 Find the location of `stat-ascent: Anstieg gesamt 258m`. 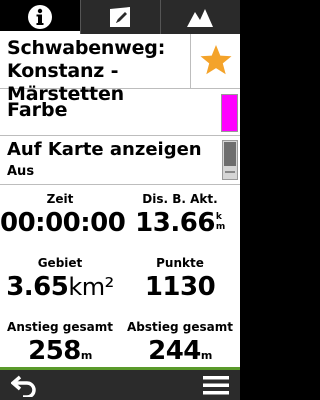

stat-ascent: Anstieg gesamt 258m is located at coordinates (60, 343).